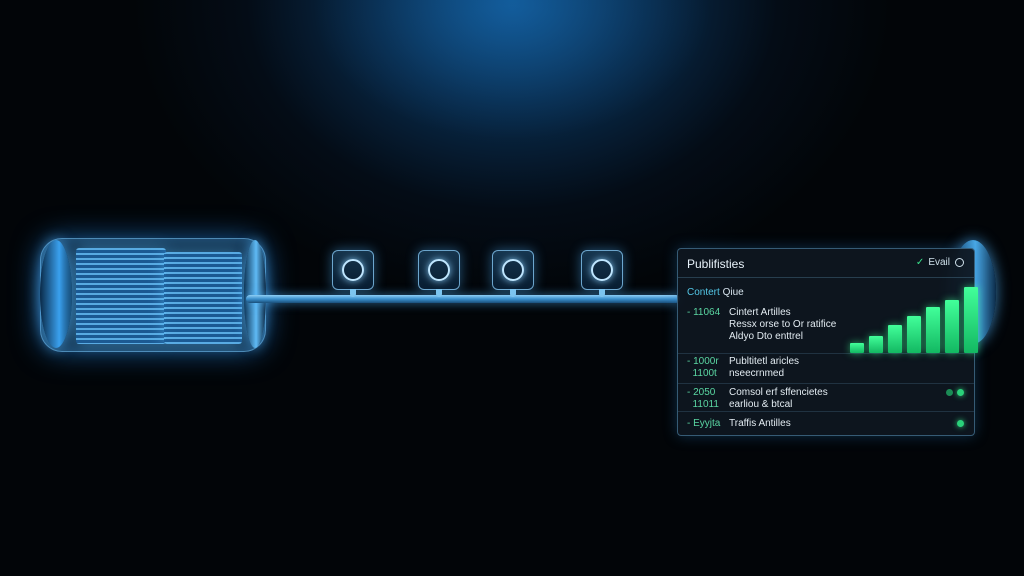 The height and width of the screenshot is (576, 1024). I want to click on section-label: Contert Qiue, so click(715, 292).